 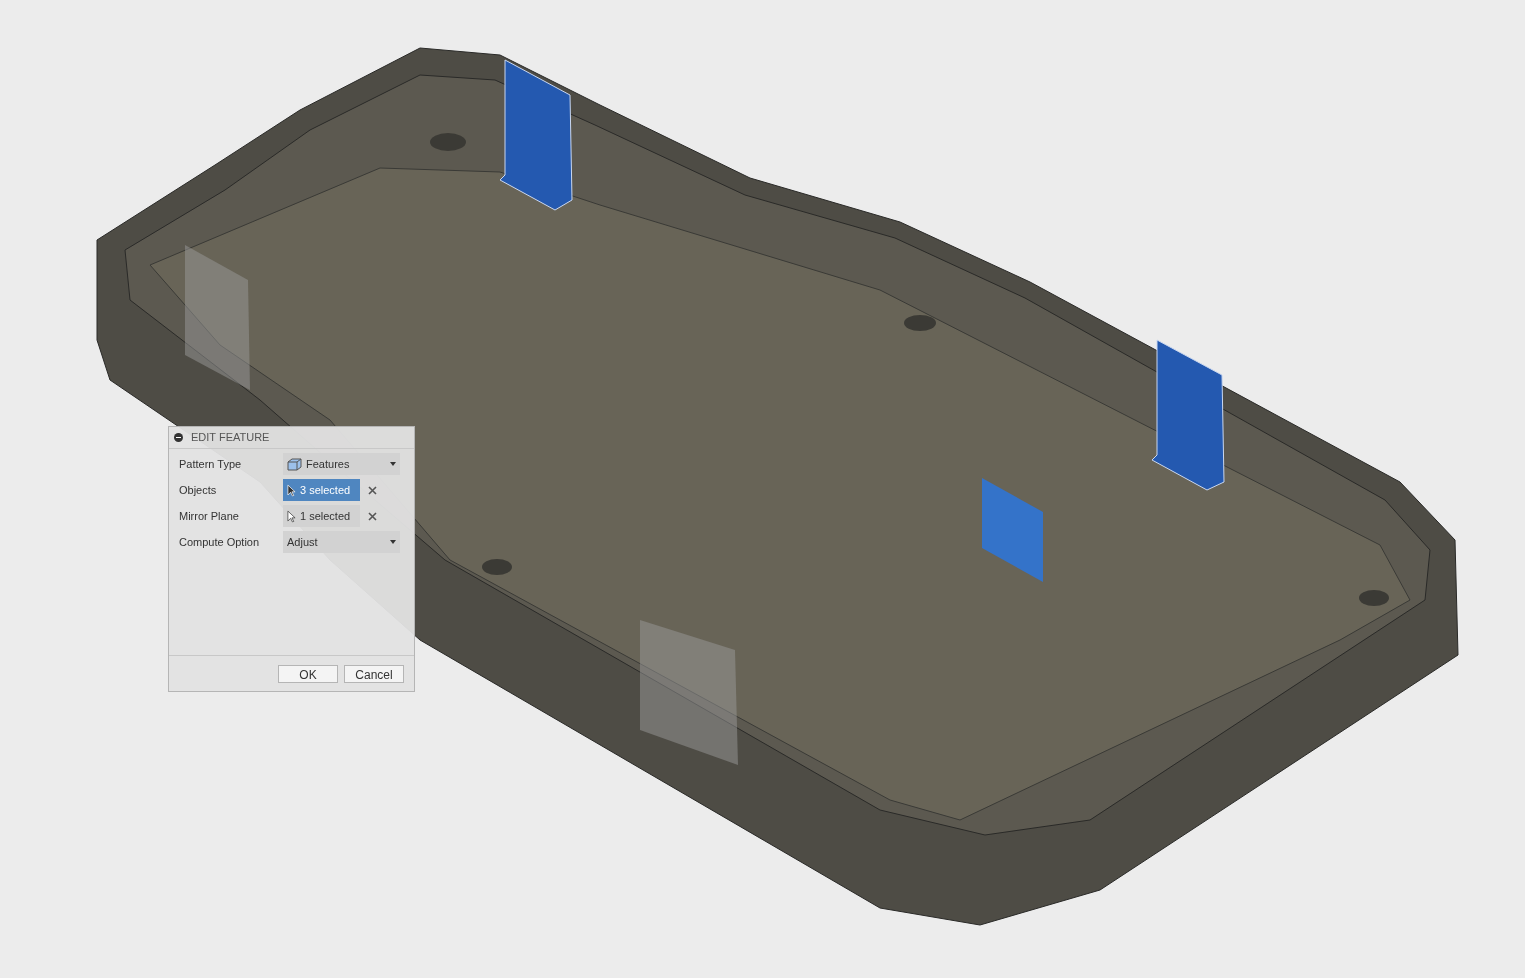 What do you see at coordinates (308, 673) in the screenshot?
I see `ok-button: OK` at bounding box center [308, 673].